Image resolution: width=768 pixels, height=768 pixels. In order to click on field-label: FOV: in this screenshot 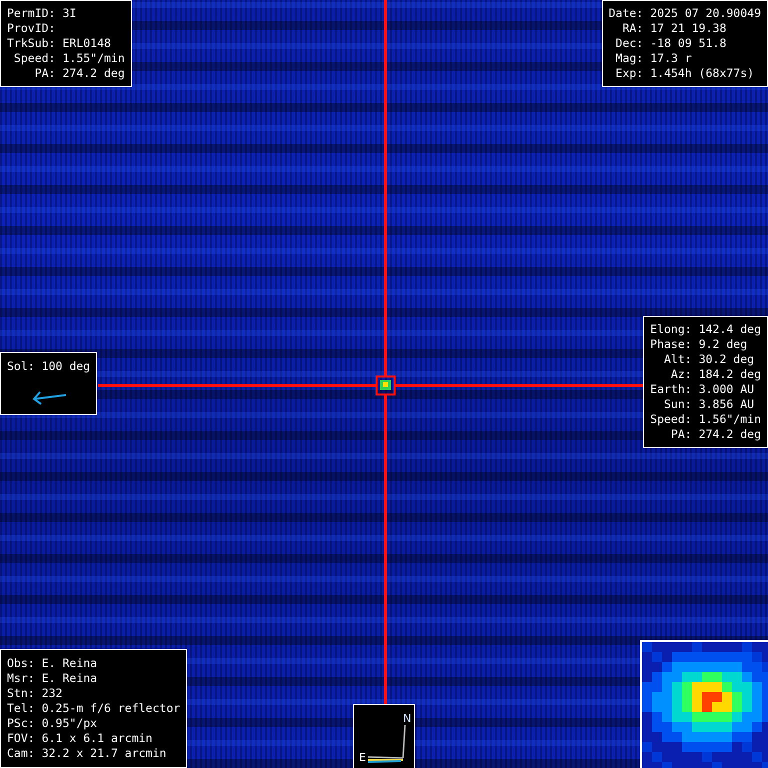, I will do `click(21, 738)`.